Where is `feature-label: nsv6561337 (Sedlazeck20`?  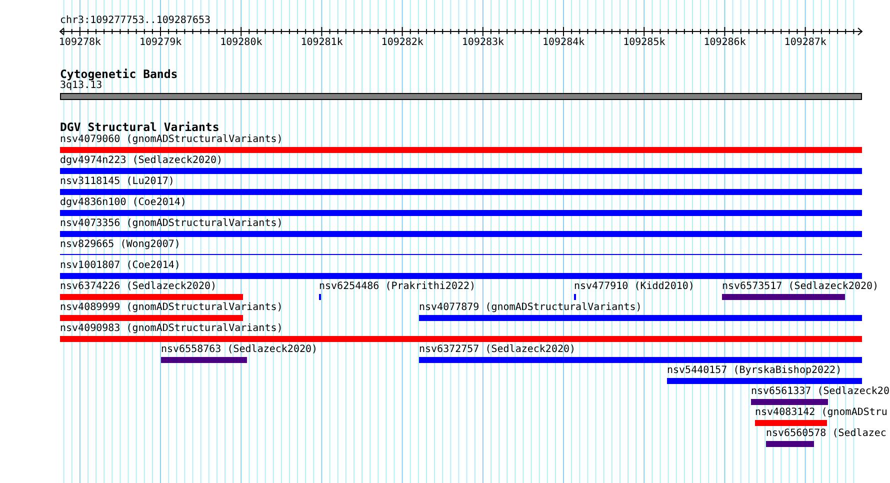
feature-label: nsv6561337 (Sedlazeck20 is located at coordinates (820, 391).